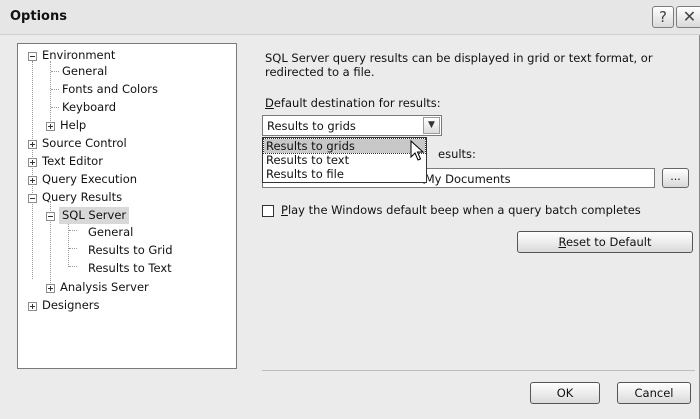  What do you see at coordinates (417, 150) in the screenshot?
I see `arrow-cursor-icon` at bounding box center [417, 150].